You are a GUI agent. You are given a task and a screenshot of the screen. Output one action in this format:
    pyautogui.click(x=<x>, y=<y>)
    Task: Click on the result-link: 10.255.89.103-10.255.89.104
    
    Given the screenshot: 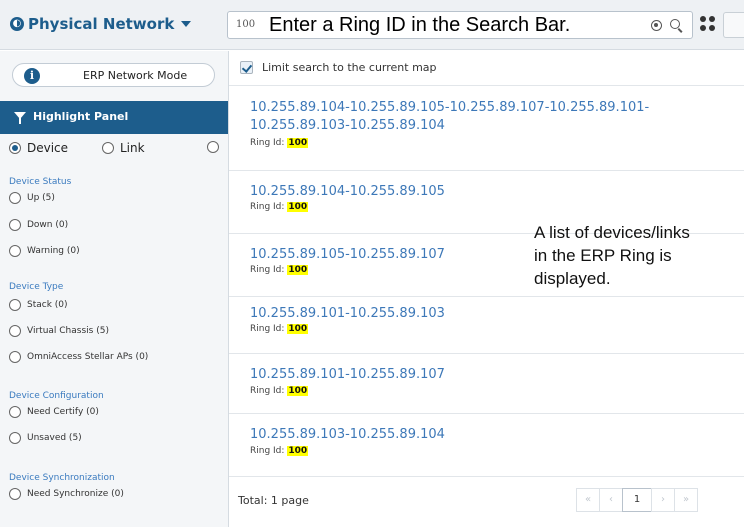 What is the action you would take?
    pyautogui.click(x=347, y=434)
    